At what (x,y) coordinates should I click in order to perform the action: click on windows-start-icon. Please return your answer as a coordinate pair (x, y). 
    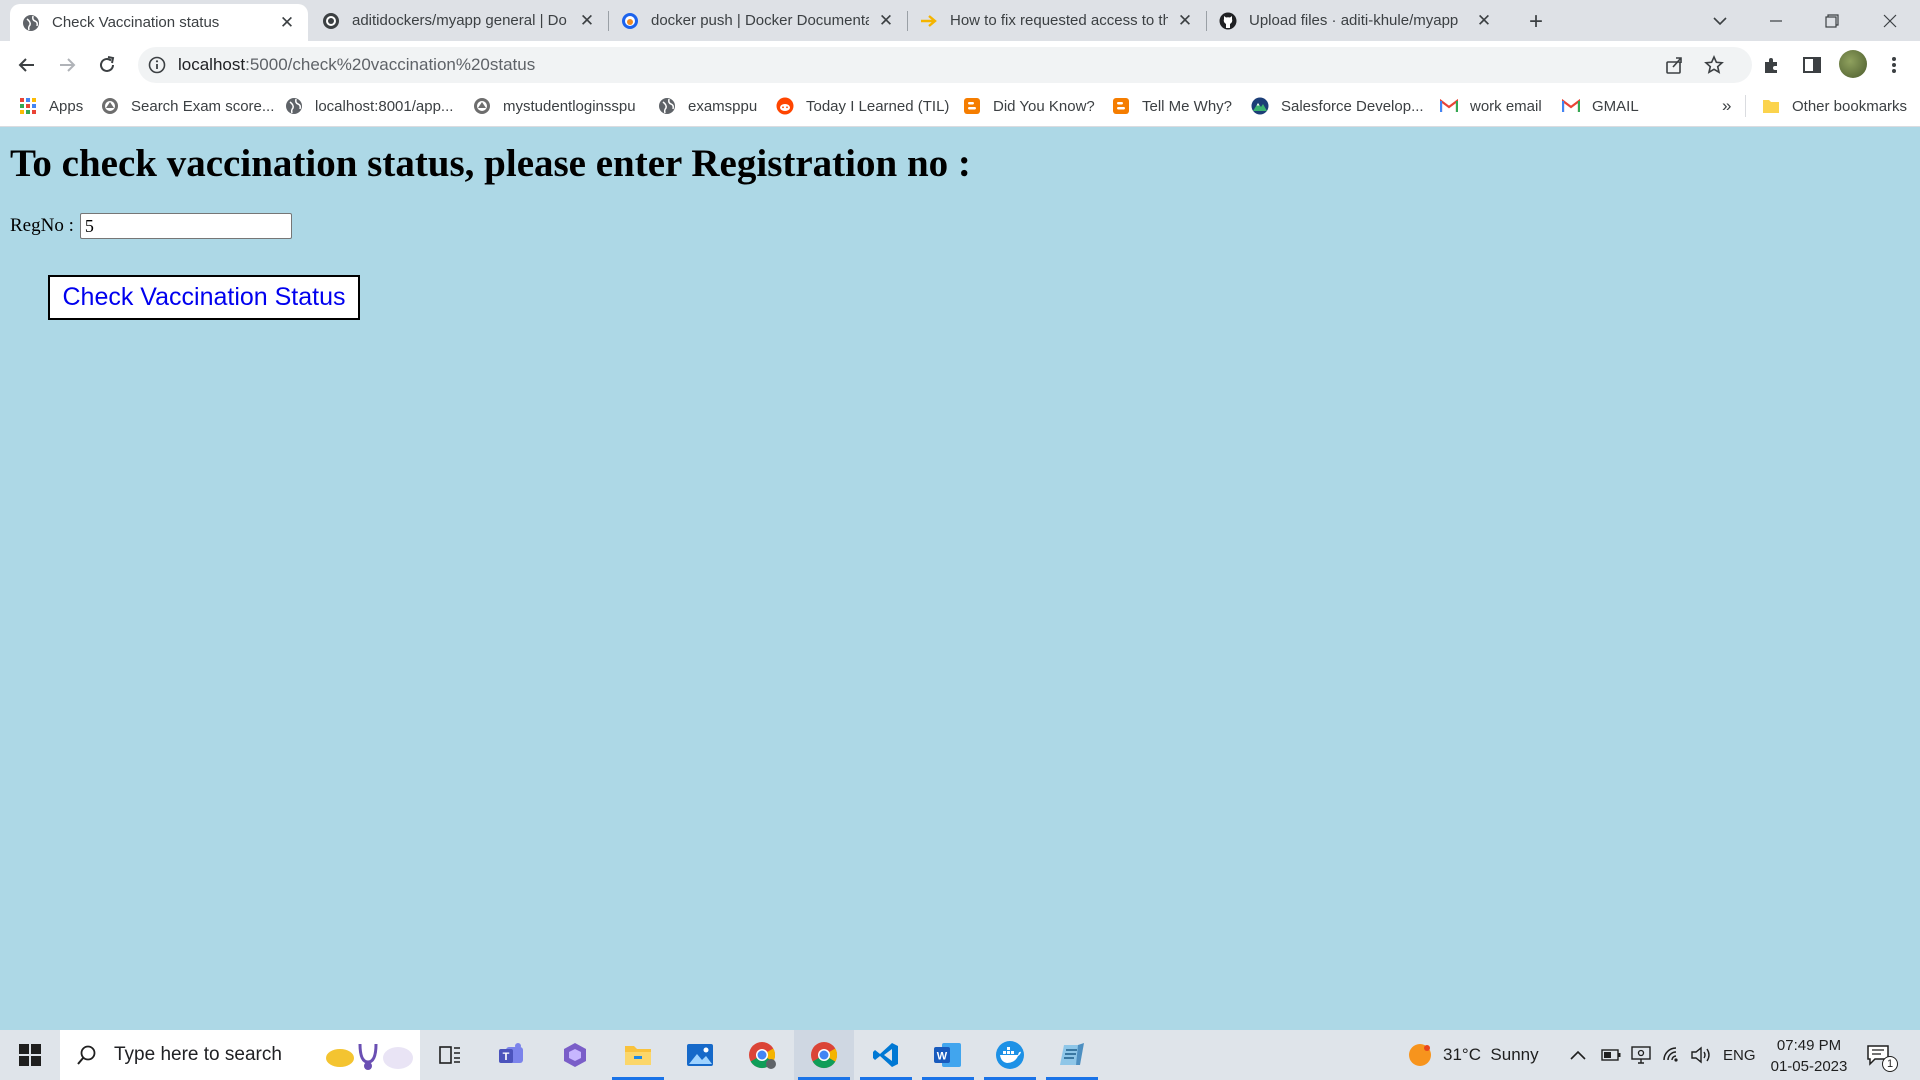
    Looking at the image, I should click on (30, 1055).